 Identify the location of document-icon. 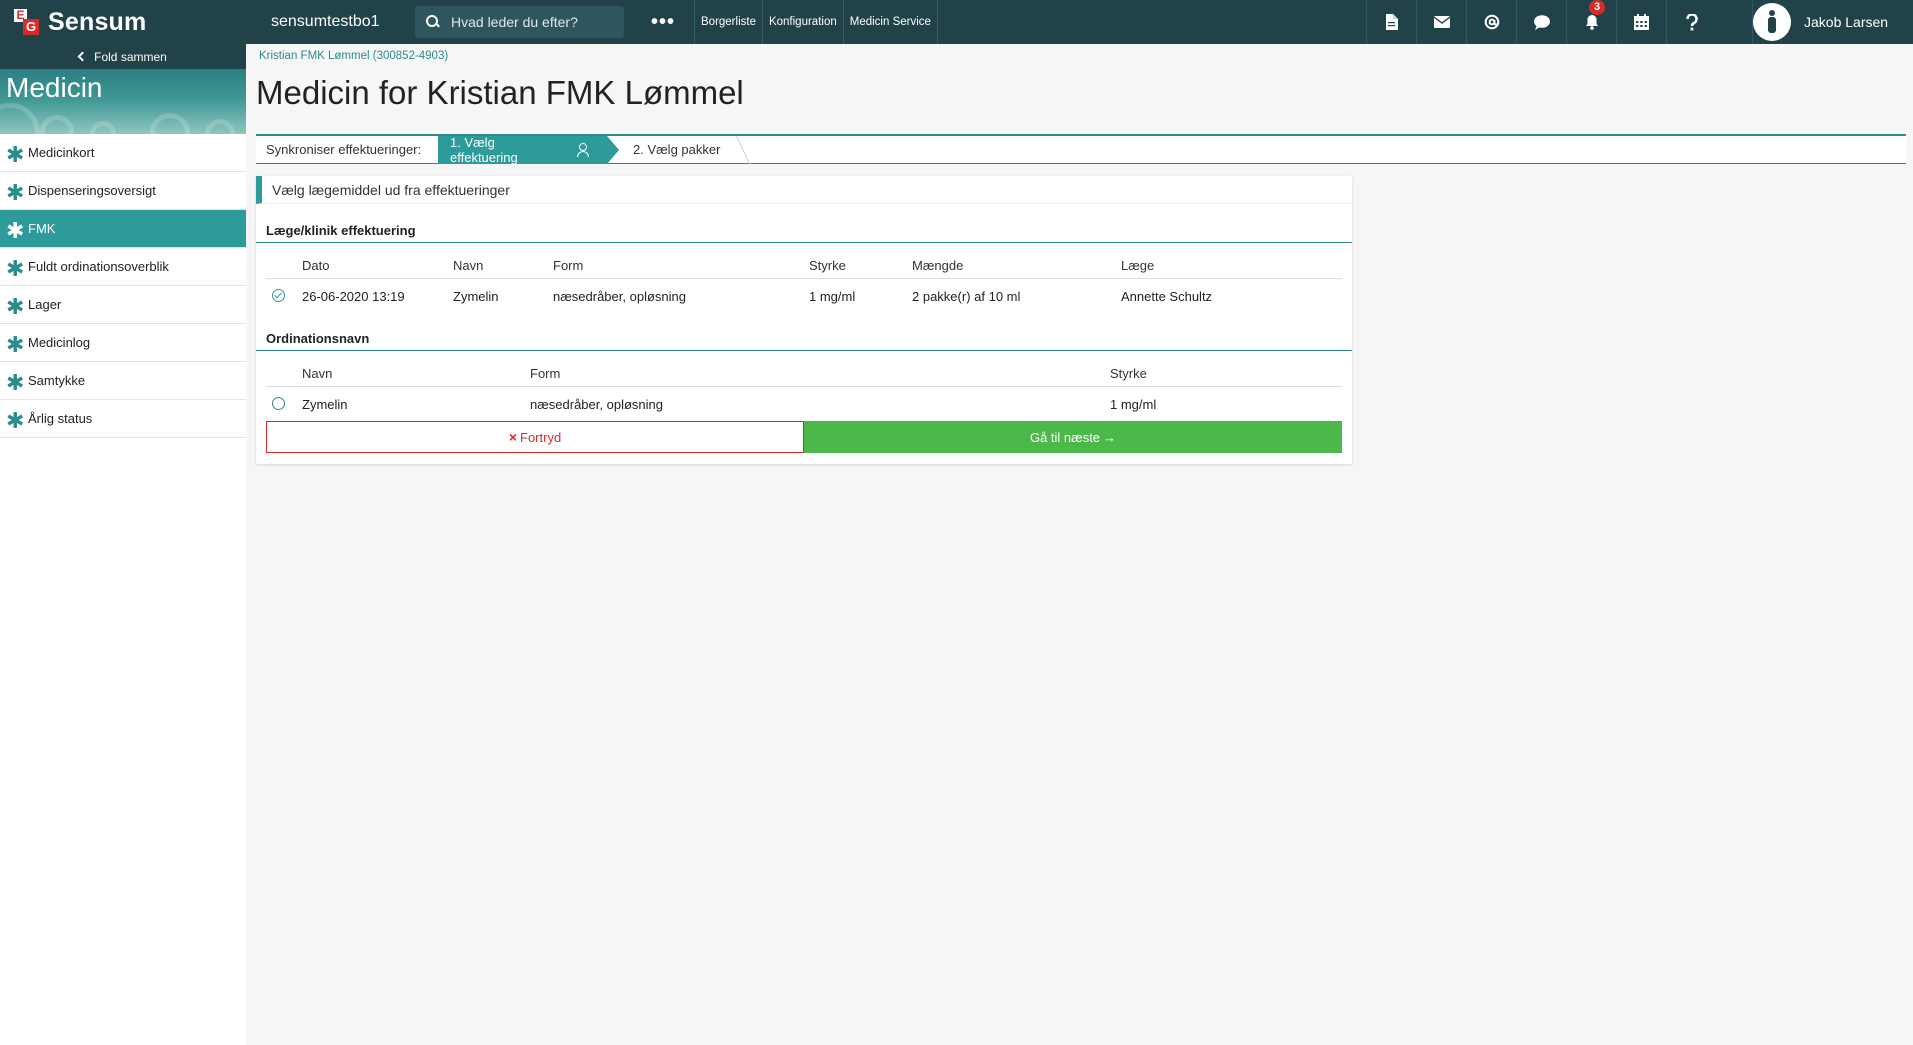
(1392, 22).